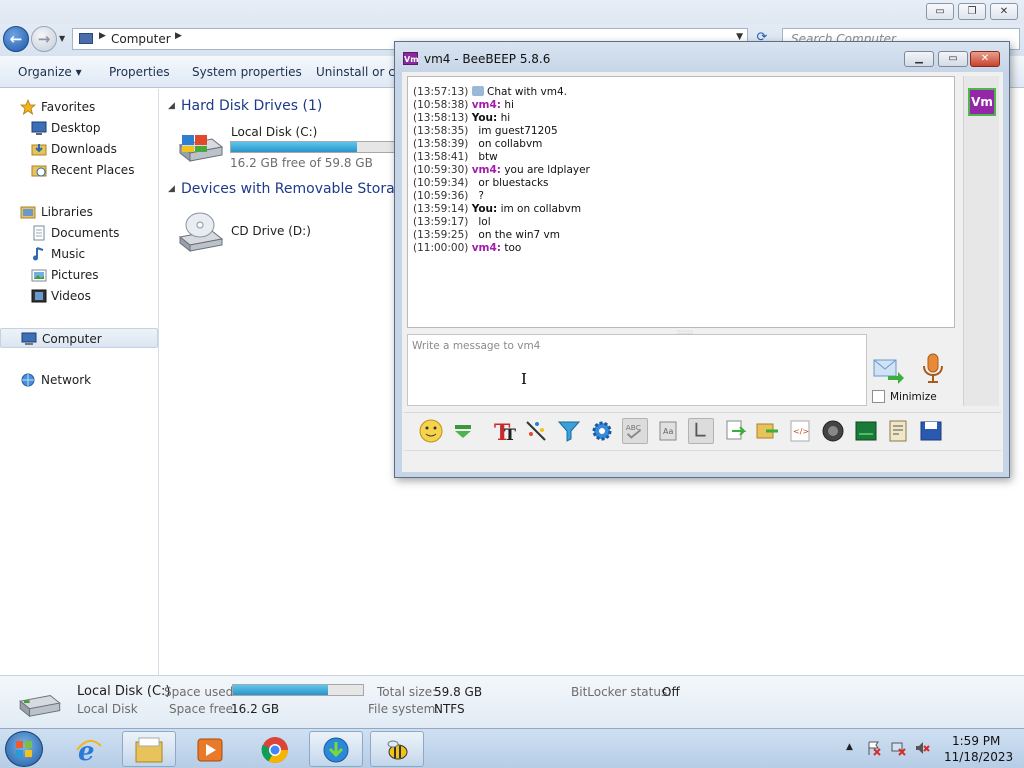 This screenshot has height=768, width=1024. What do you see at coordinates (289, 146) in the screenshot?
I see `drive-c-tile: Local Disk (C:) 16.2 GB free of 59.8 GB` at bounding box center [289, 146].